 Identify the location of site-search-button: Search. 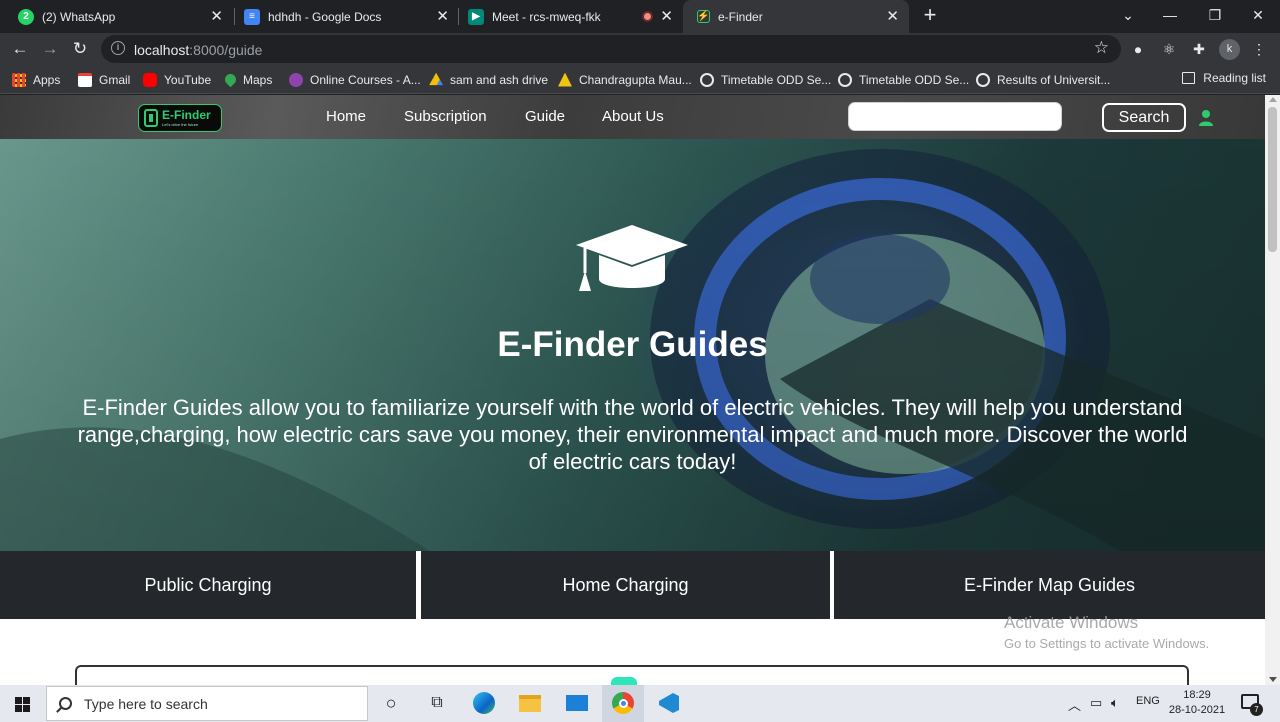
(1144, 117).